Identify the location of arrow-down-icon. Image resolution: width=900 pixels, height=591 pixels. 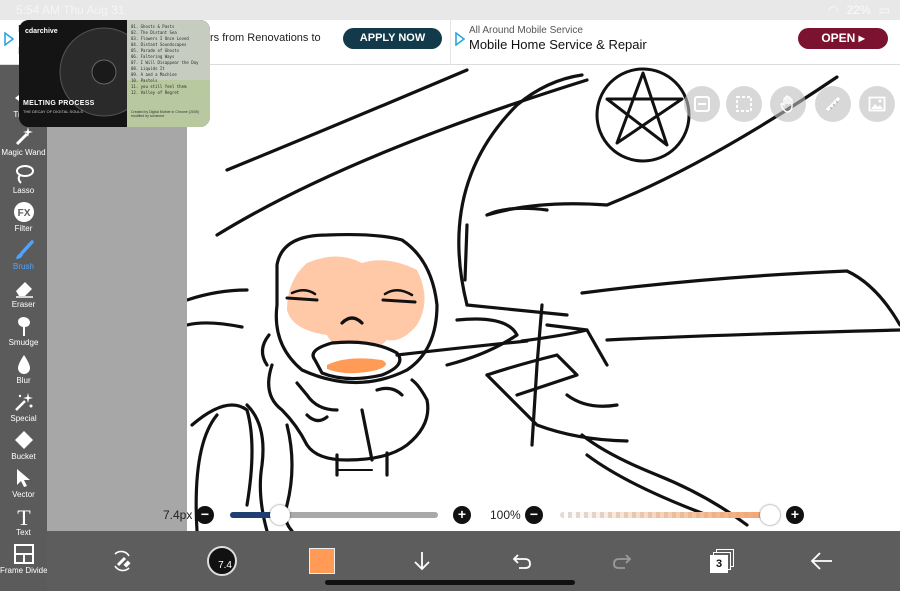
(422, 561).